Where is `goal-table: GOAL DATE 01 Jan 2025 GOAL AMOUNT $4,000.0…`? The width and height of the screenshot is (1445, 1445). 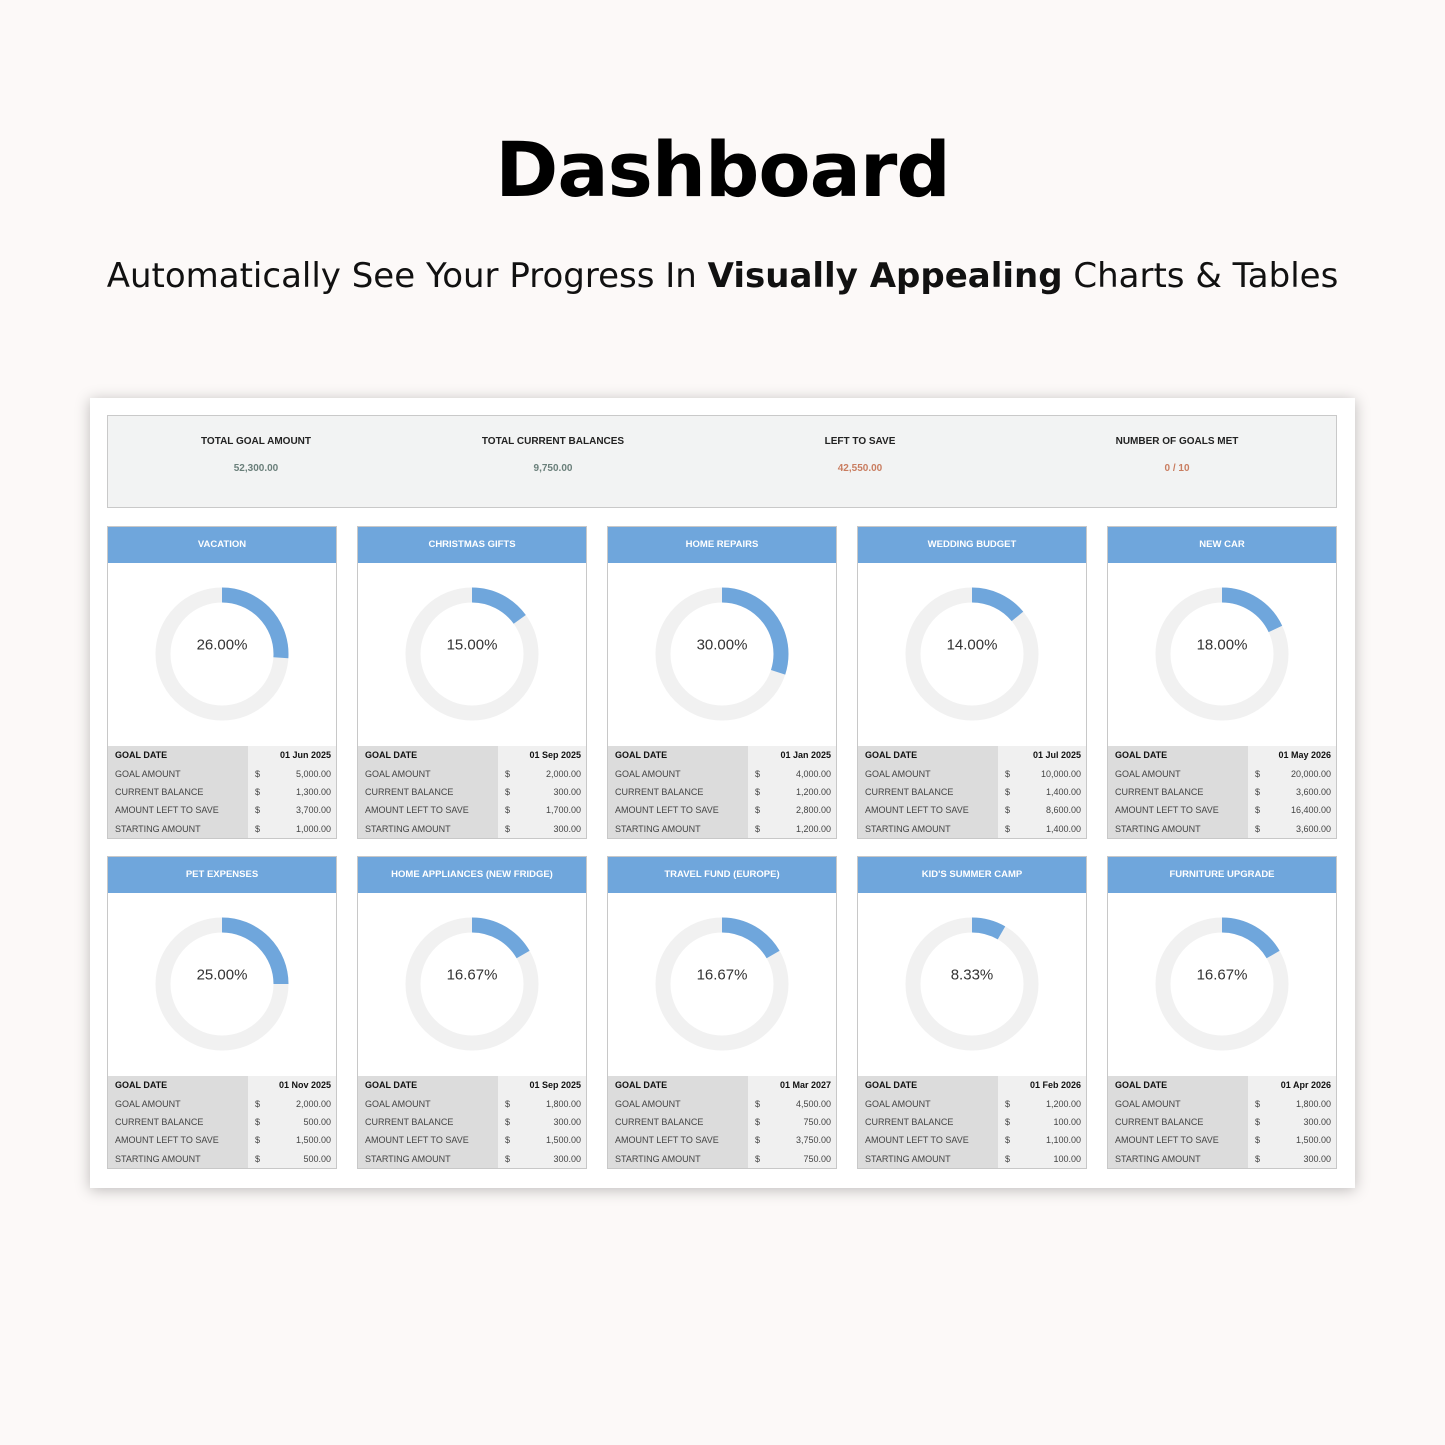
goal-table: GOAL DATE 01 Jan 2025 GOAL AMOUNT $4,000.0… is located at coordinates (722, 792).